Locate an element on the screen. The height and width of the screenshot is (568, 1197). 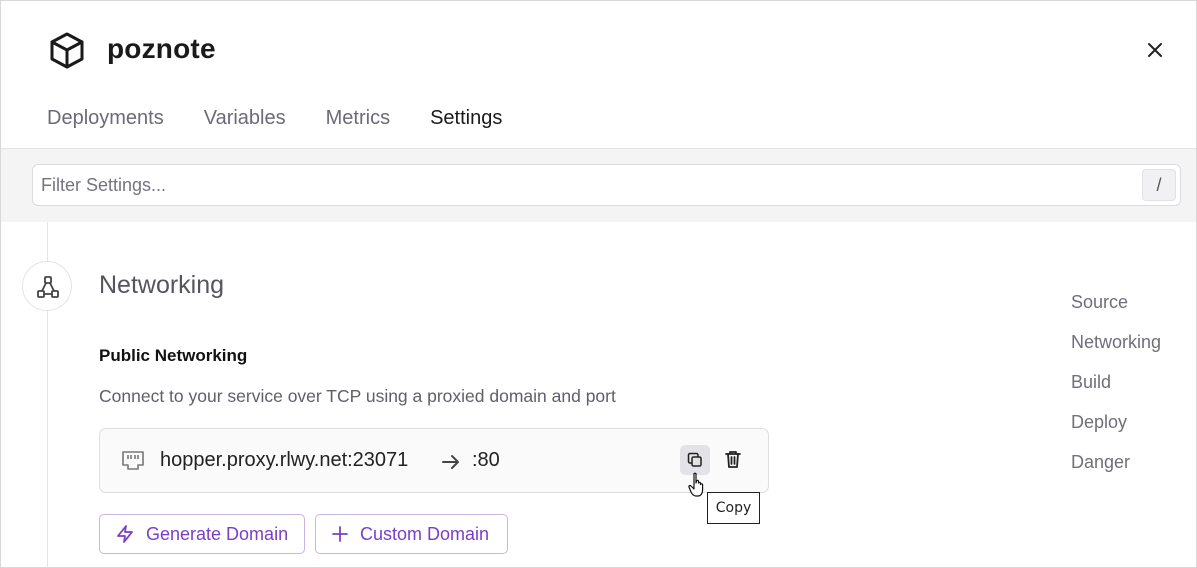
generate-domain-button: Generate Domain is located at coordinates (202, 534).